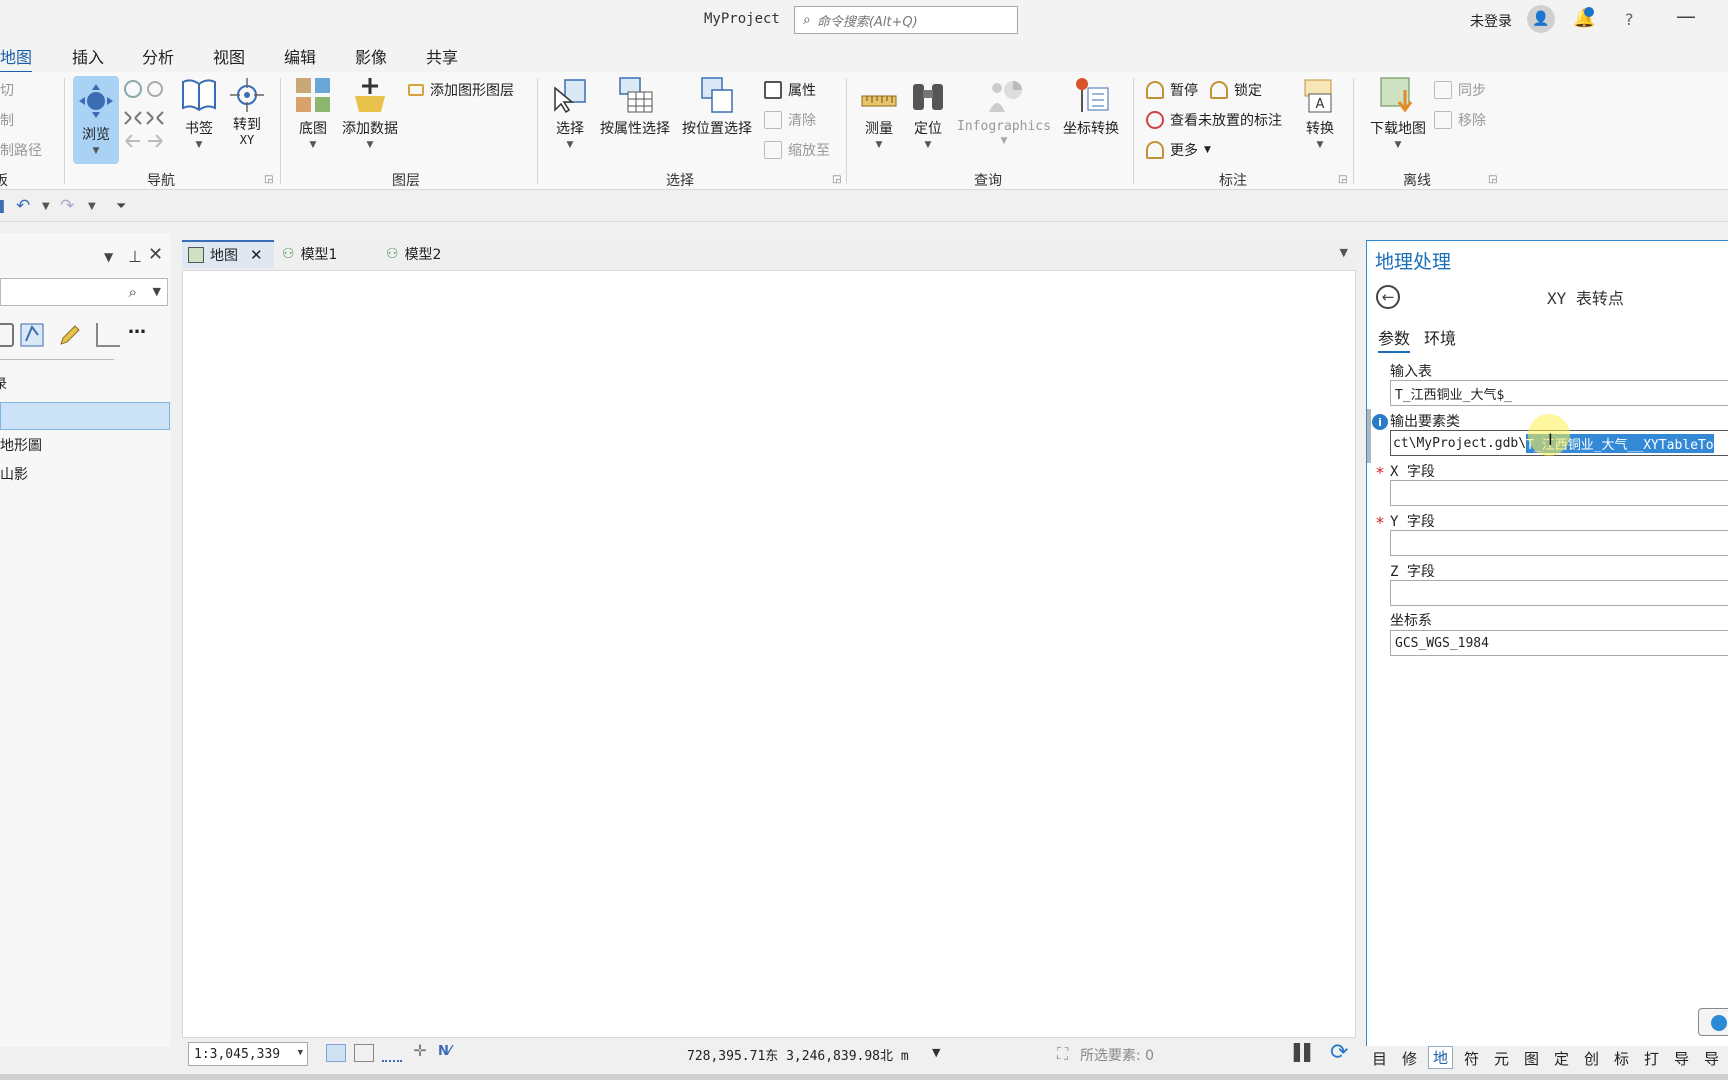 The image size is (1728, 1080). What do you see at coordinates (1559, 643) in the screenshot?
I see `coordinate-system-field: GCS_WGS_1984` at bounding box center [1559, 643].